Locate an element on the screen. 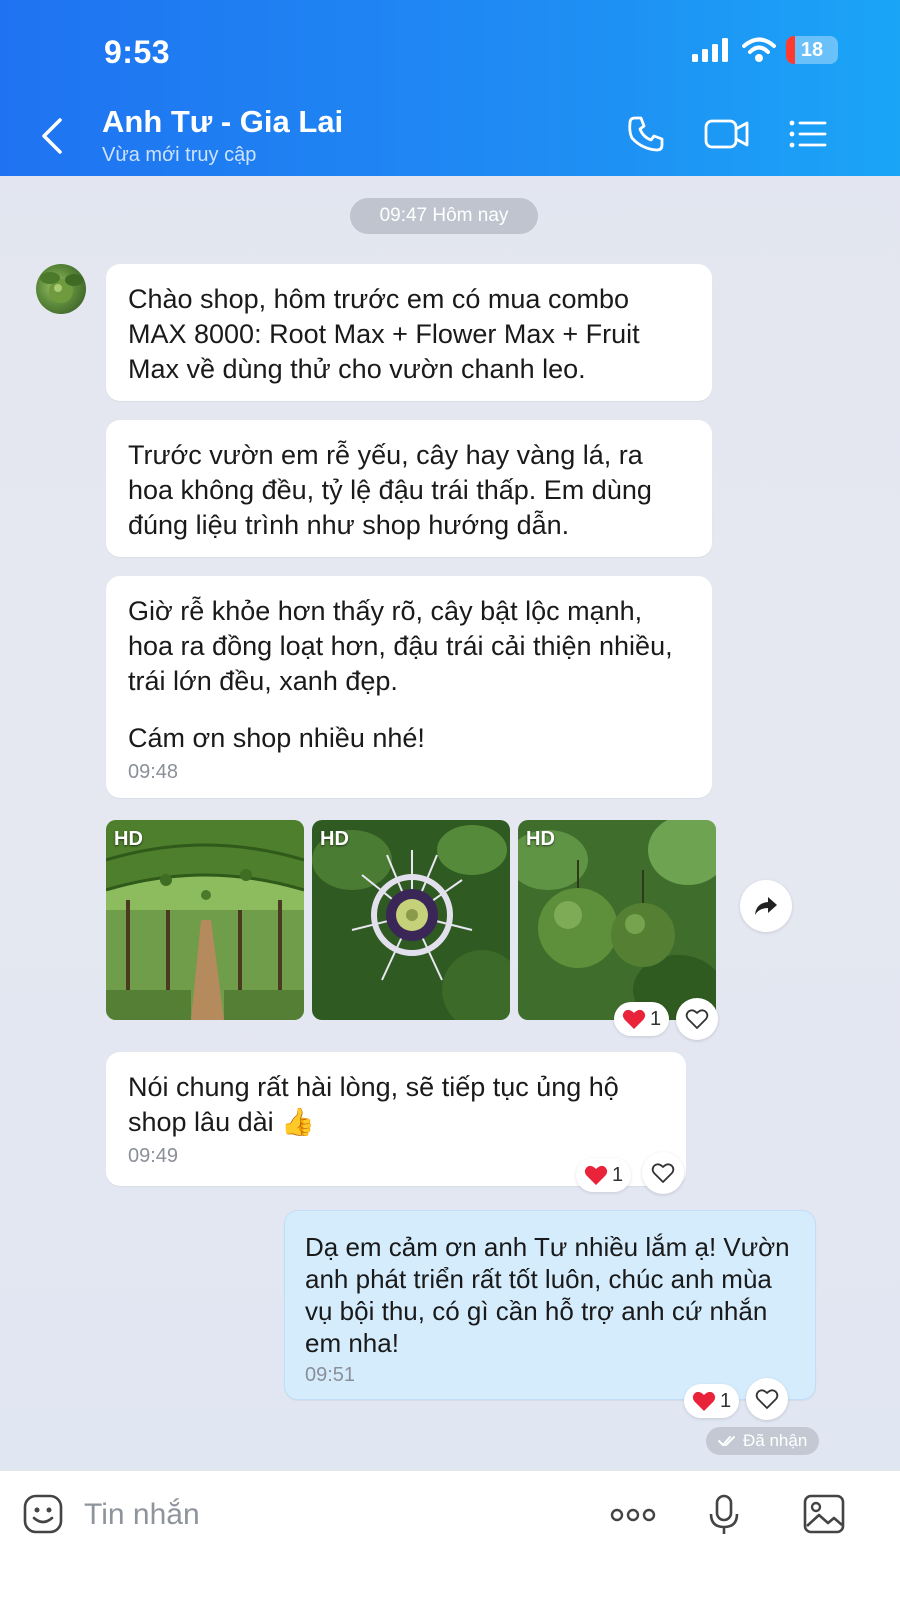 This screenshot has height=1599, width=900. avatar is located at coordinates (61, 289).